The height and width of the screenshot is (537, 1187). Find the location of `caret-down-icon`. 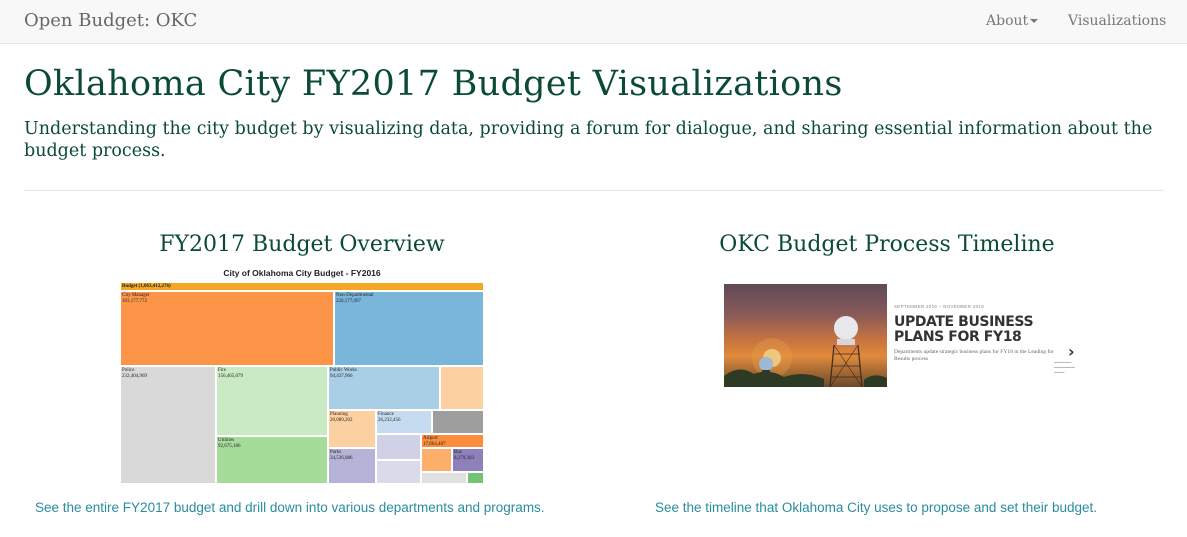

caret-down-icon is located at coordinates (1034, 21).